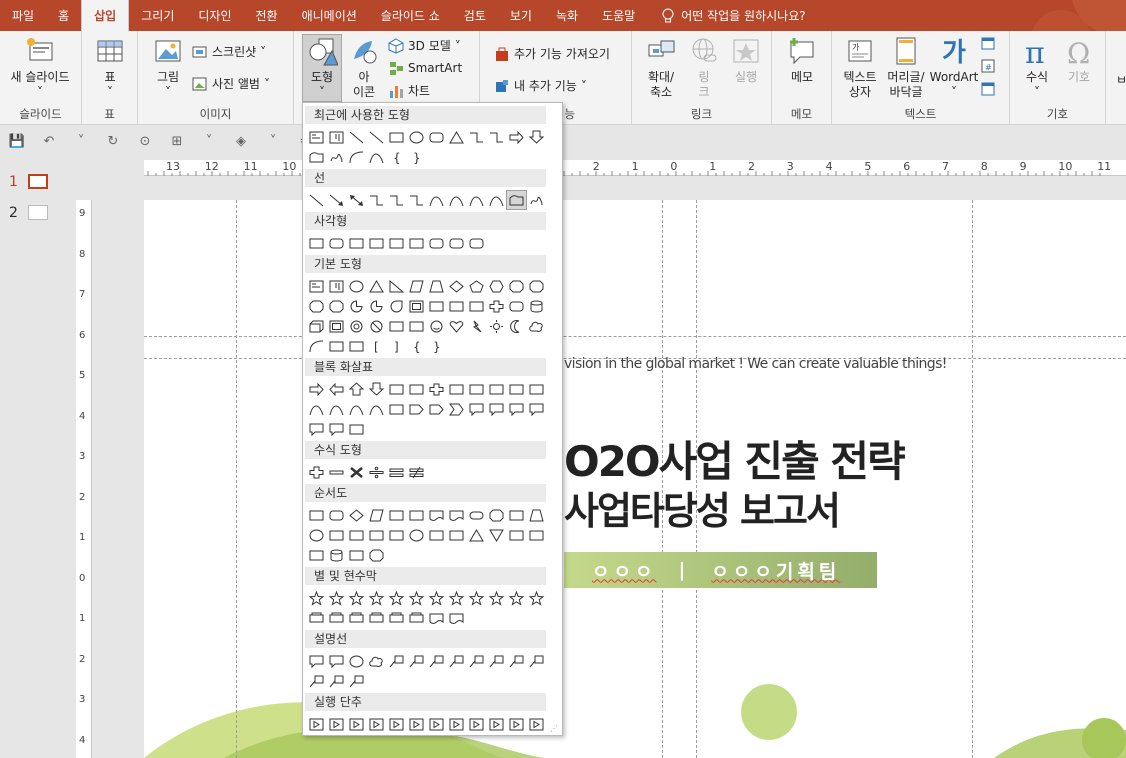 The height and width of the screenshot is (758, 1126). Describe the element at coordinates (336, 409) in the screenshot. I see `shape-curved-l-icon` at that location.